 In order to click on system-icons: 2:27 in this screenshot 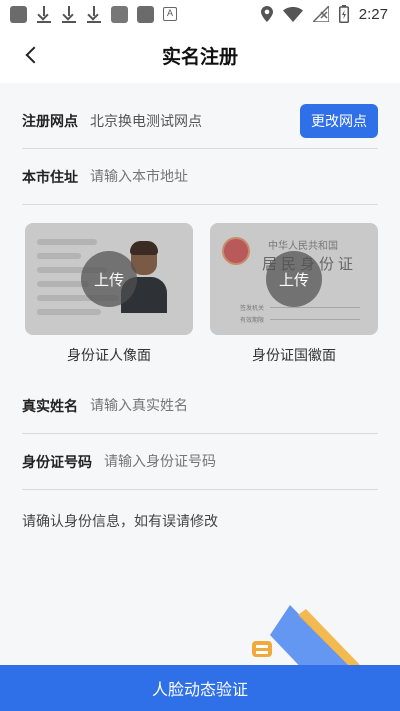, I will do `click(324, 14)`.